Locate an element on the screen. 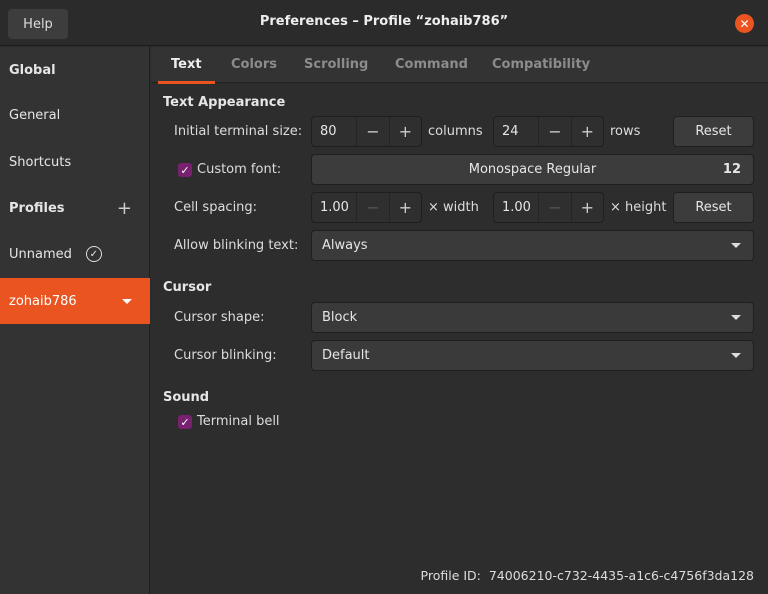 This screenshot has height=594, width=768. close-icon: ✕ is located at coordinates (744, 23).